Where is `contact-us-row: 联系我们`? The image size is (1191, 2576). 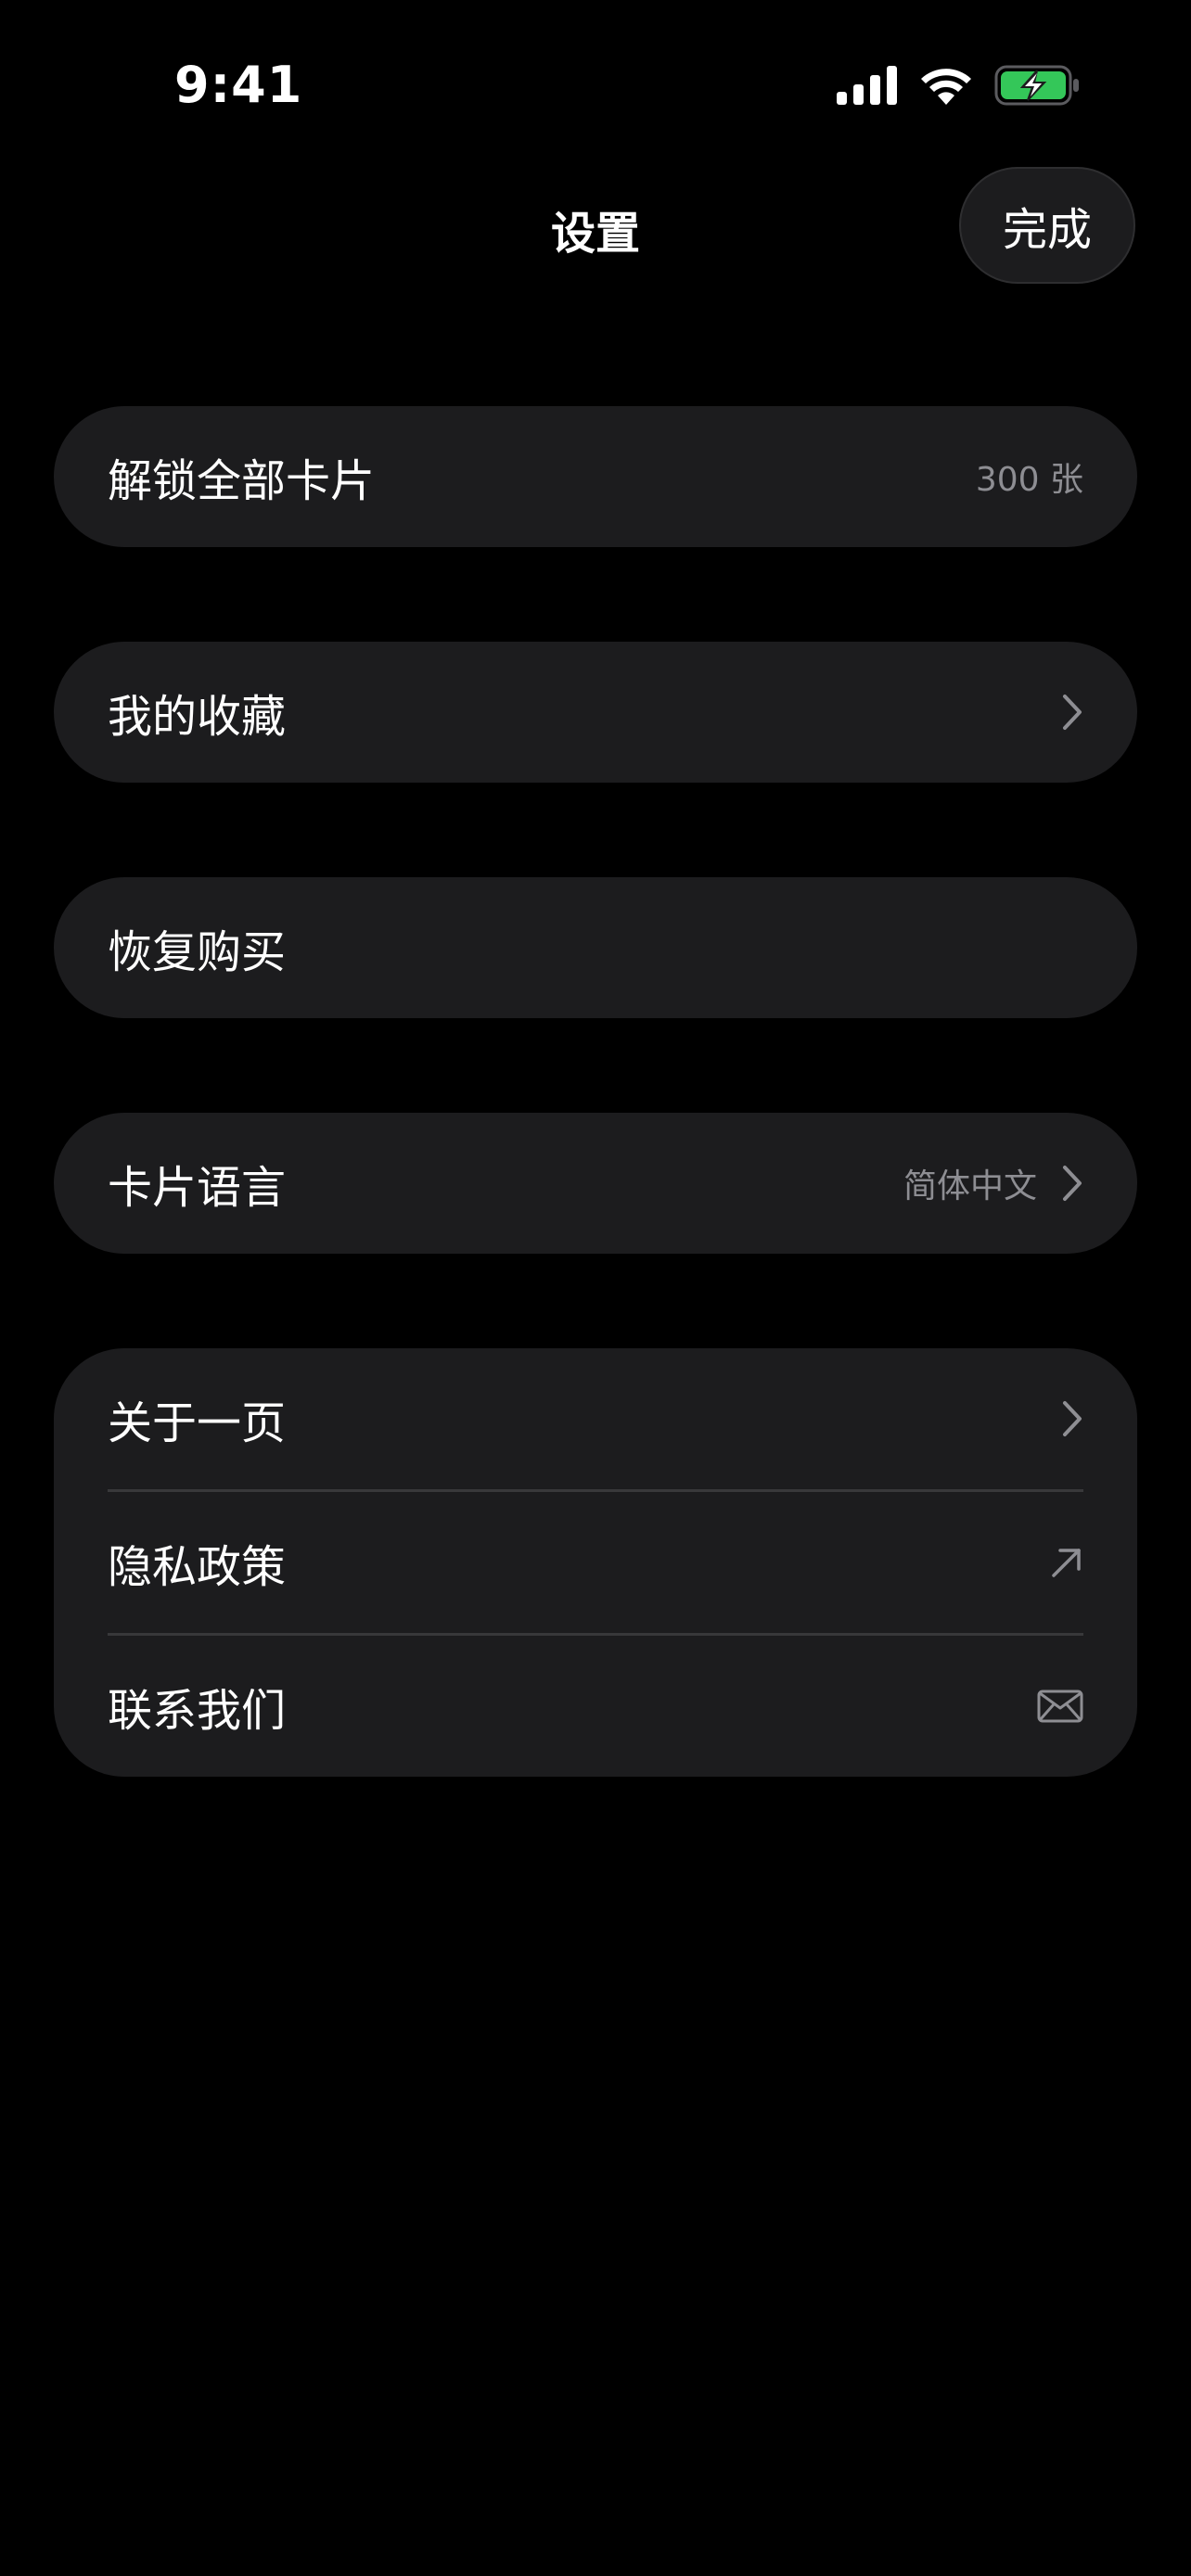
contact-us-row: 联系我们 is located at coordinates (595, 1706).